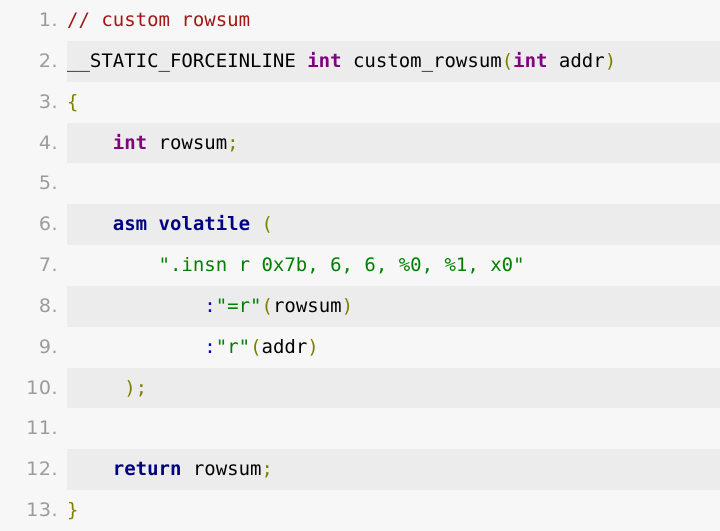 The image size is (720, 531). Describe the element at coordinates (421, 60) in the screenshot. I see `code-token: custom_rowsum` at that location.